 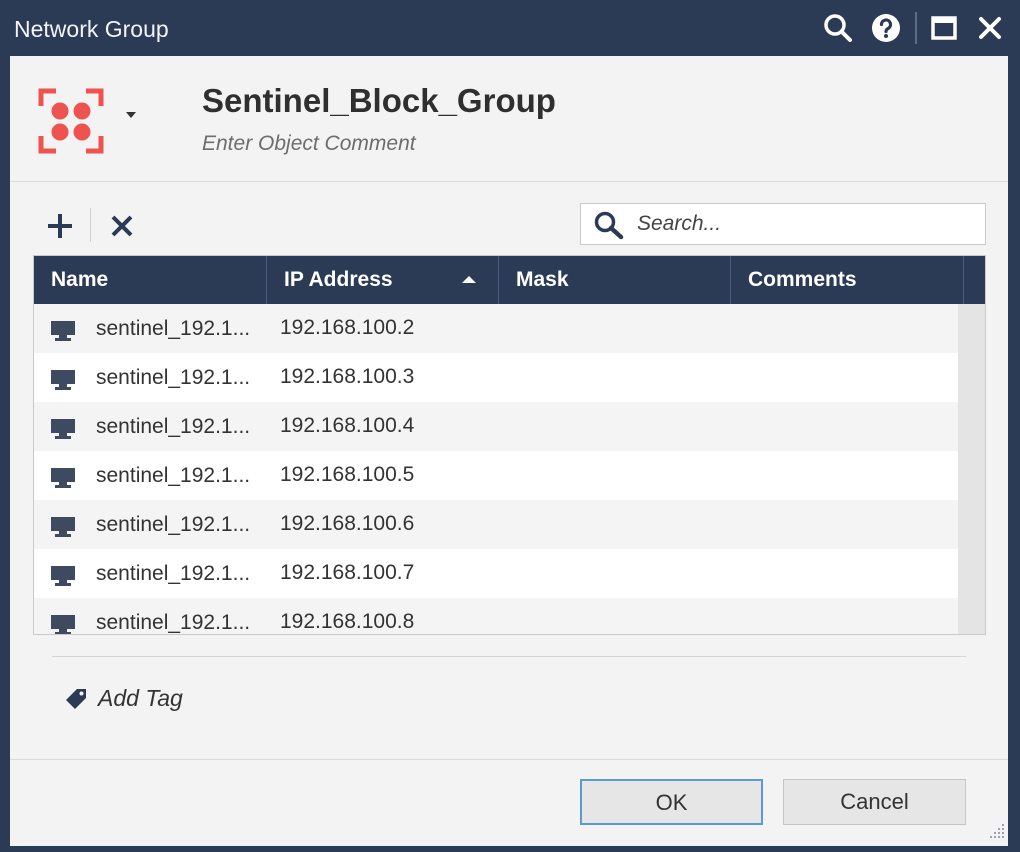 I want to click on titlebar-separator, so click(x=916, y=28).